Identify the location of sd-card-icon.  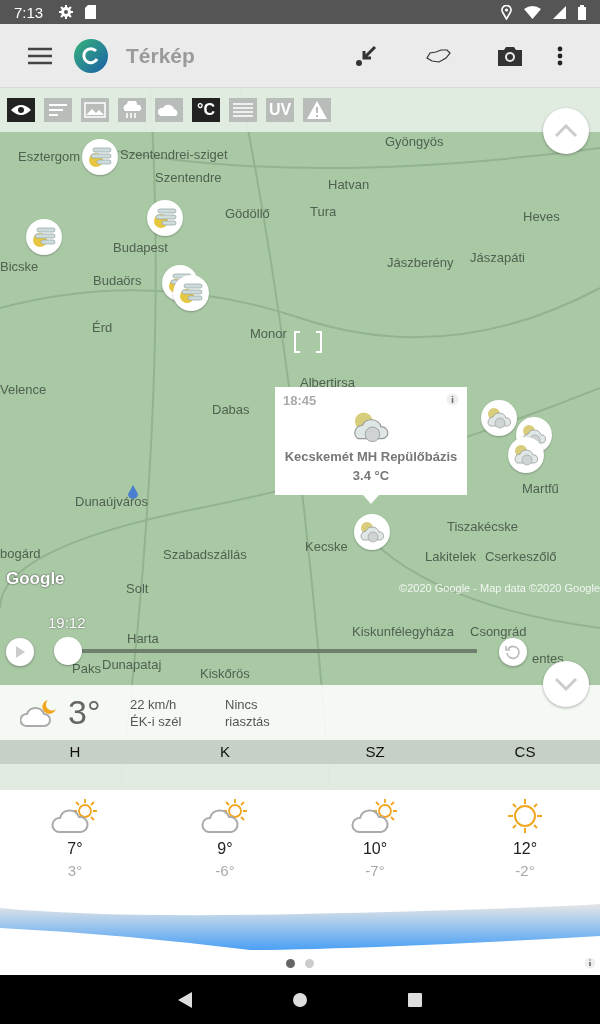
(91, 12).